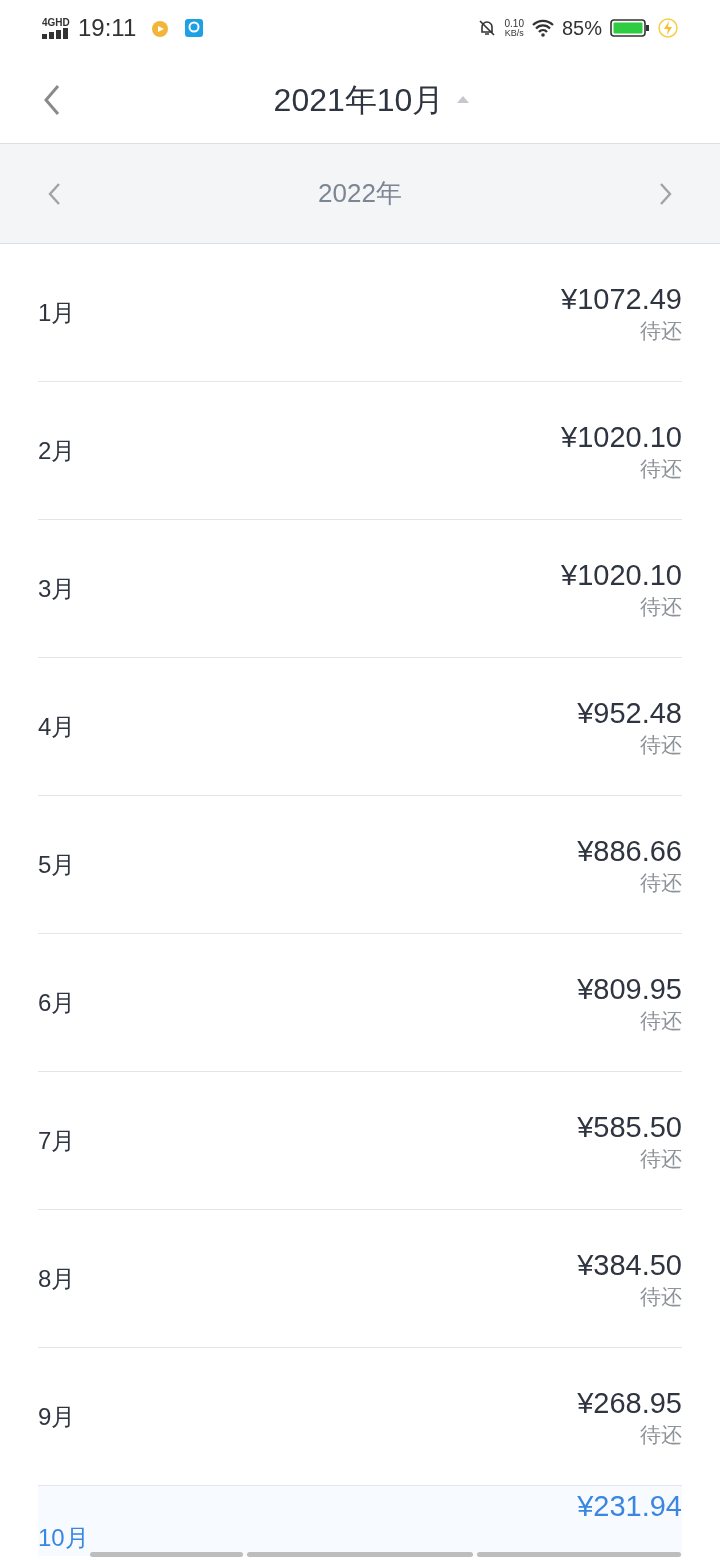  Describe the element at coordinates (360, 313) in the screenshot. I see `month-row: 1月 ¥1072.49 待还` at that location.